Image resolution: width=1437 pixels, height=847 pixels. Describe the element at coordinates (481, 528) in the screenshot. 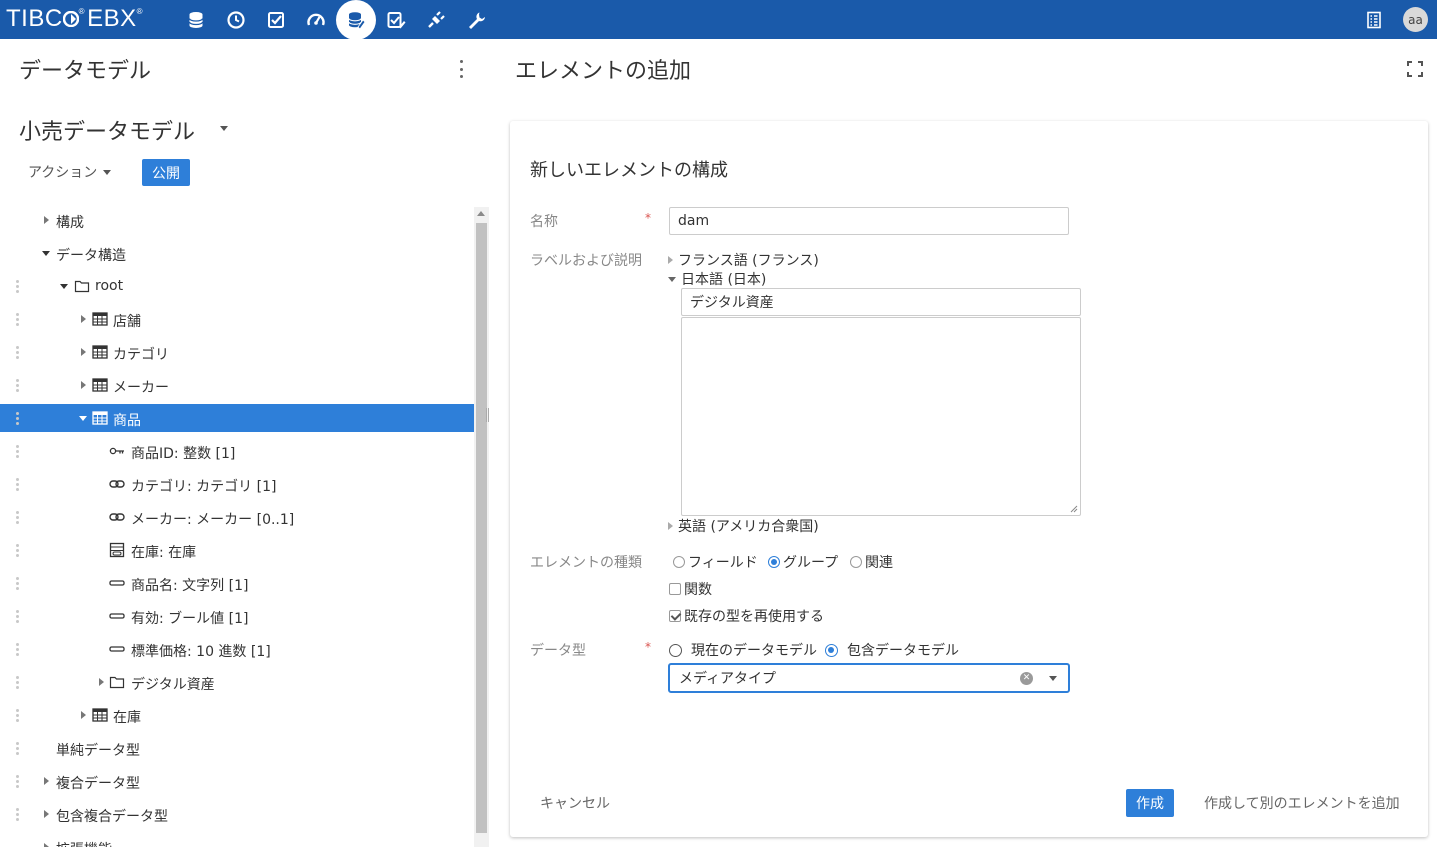

I see `tree-scrollbar-thumb` at that location.